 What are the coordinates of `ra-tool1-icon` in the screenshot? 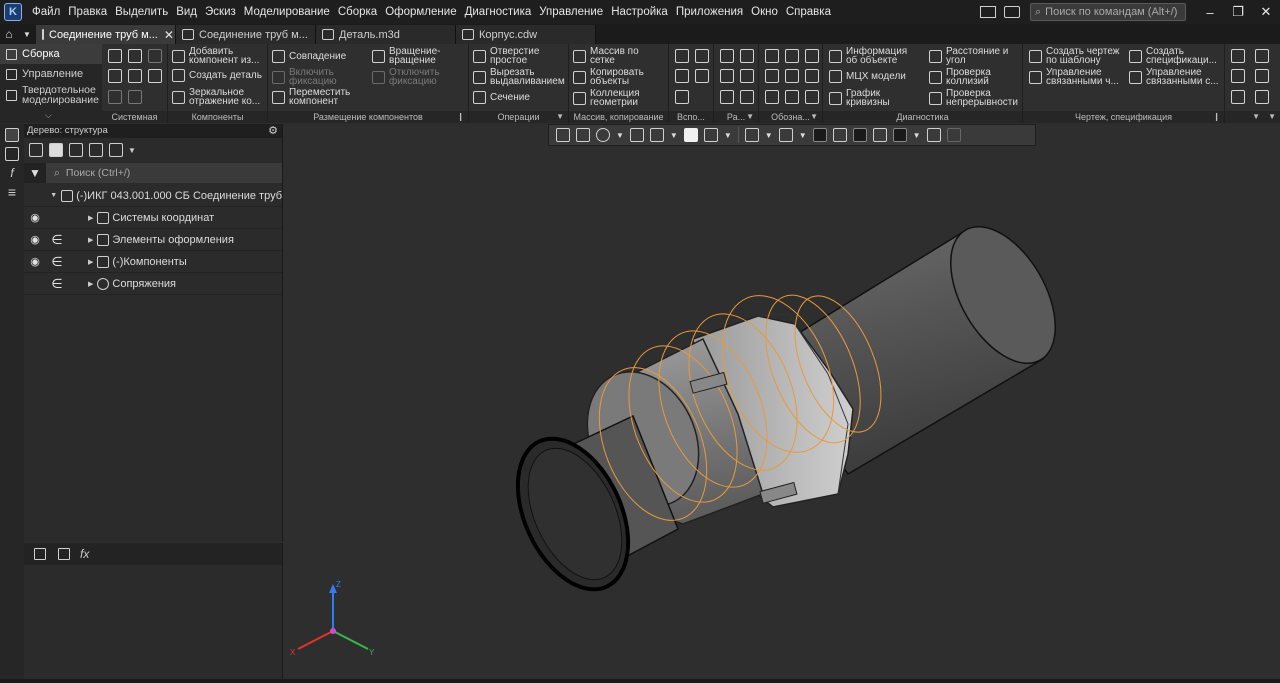 It's located at (727, 56).